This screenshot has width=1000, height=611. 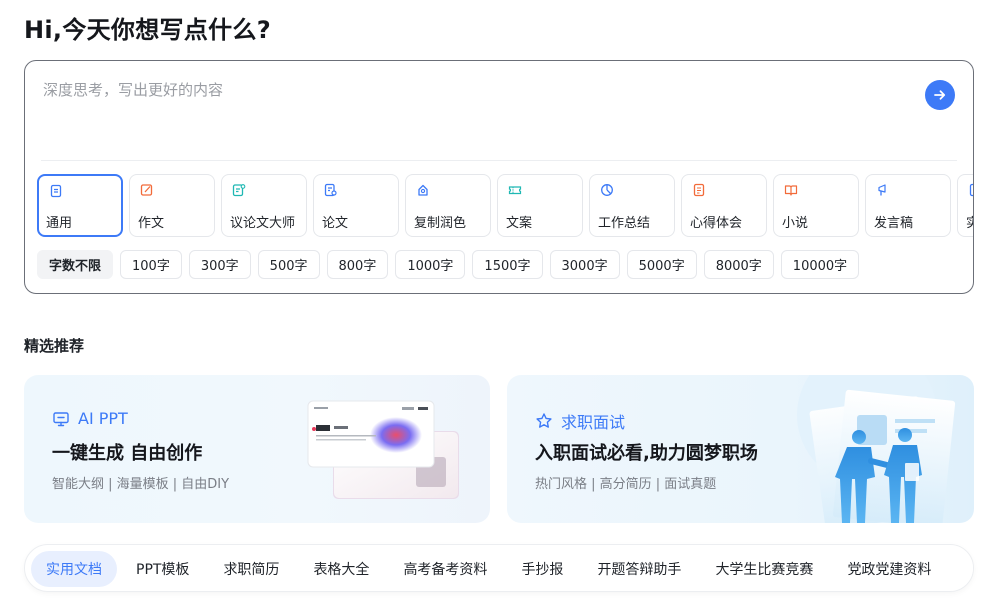 What do you see at coordinates (965, 205) in the screenshot?
I see `type-card-practical: 实` at bounding box center [965, 205].